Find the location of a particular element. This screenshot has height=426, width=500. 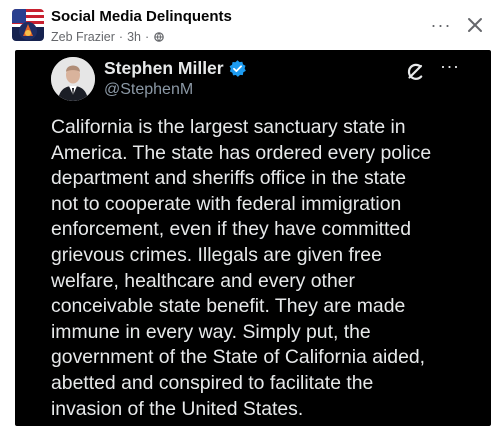

post-author: Zeb Frazier is located at coordinates (83, 37).